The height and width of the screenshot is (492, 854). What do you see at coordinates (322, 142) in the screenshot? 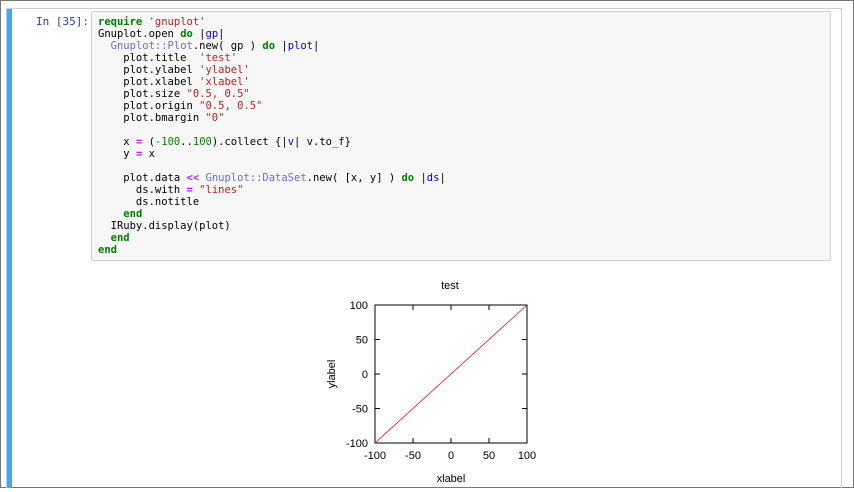
I see `code-token: | v.to_f}` at bounding box center [322, 142].